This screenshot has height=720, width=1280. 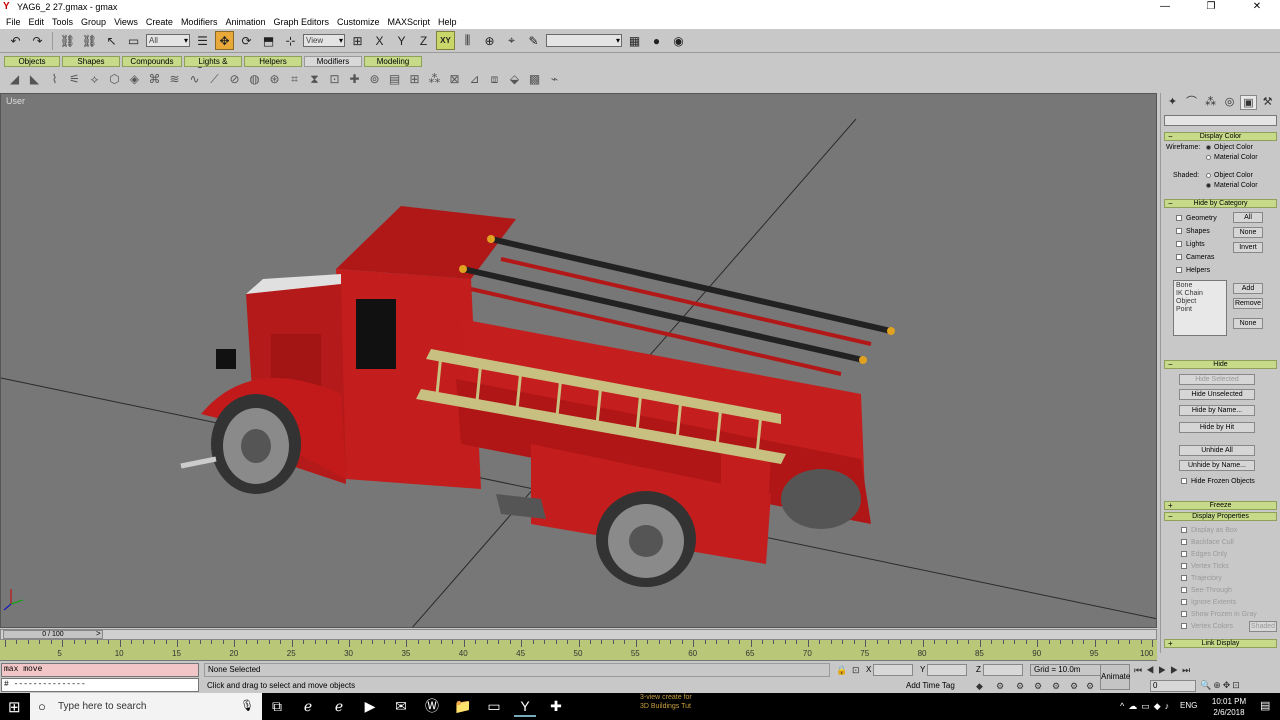 I want to click on restore-button: ❐, so click(x=1211, y=7).